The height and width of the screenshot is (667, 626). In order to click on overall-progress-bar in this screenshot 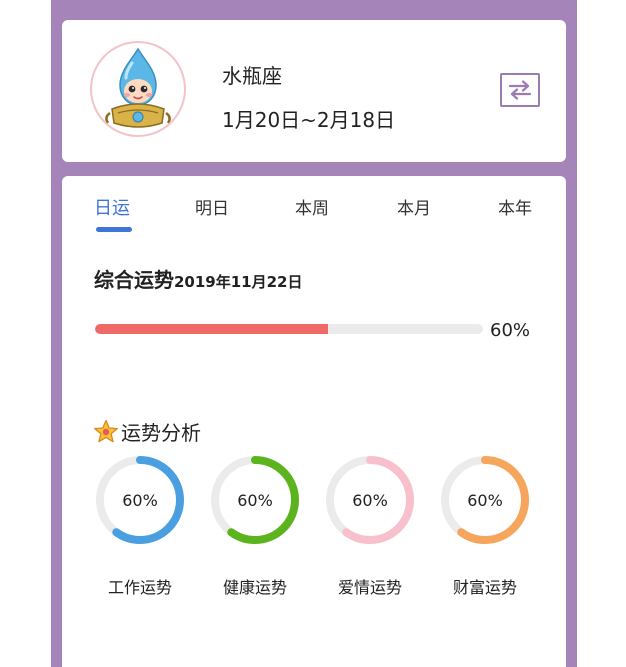, I will do `click(289, 329)`.